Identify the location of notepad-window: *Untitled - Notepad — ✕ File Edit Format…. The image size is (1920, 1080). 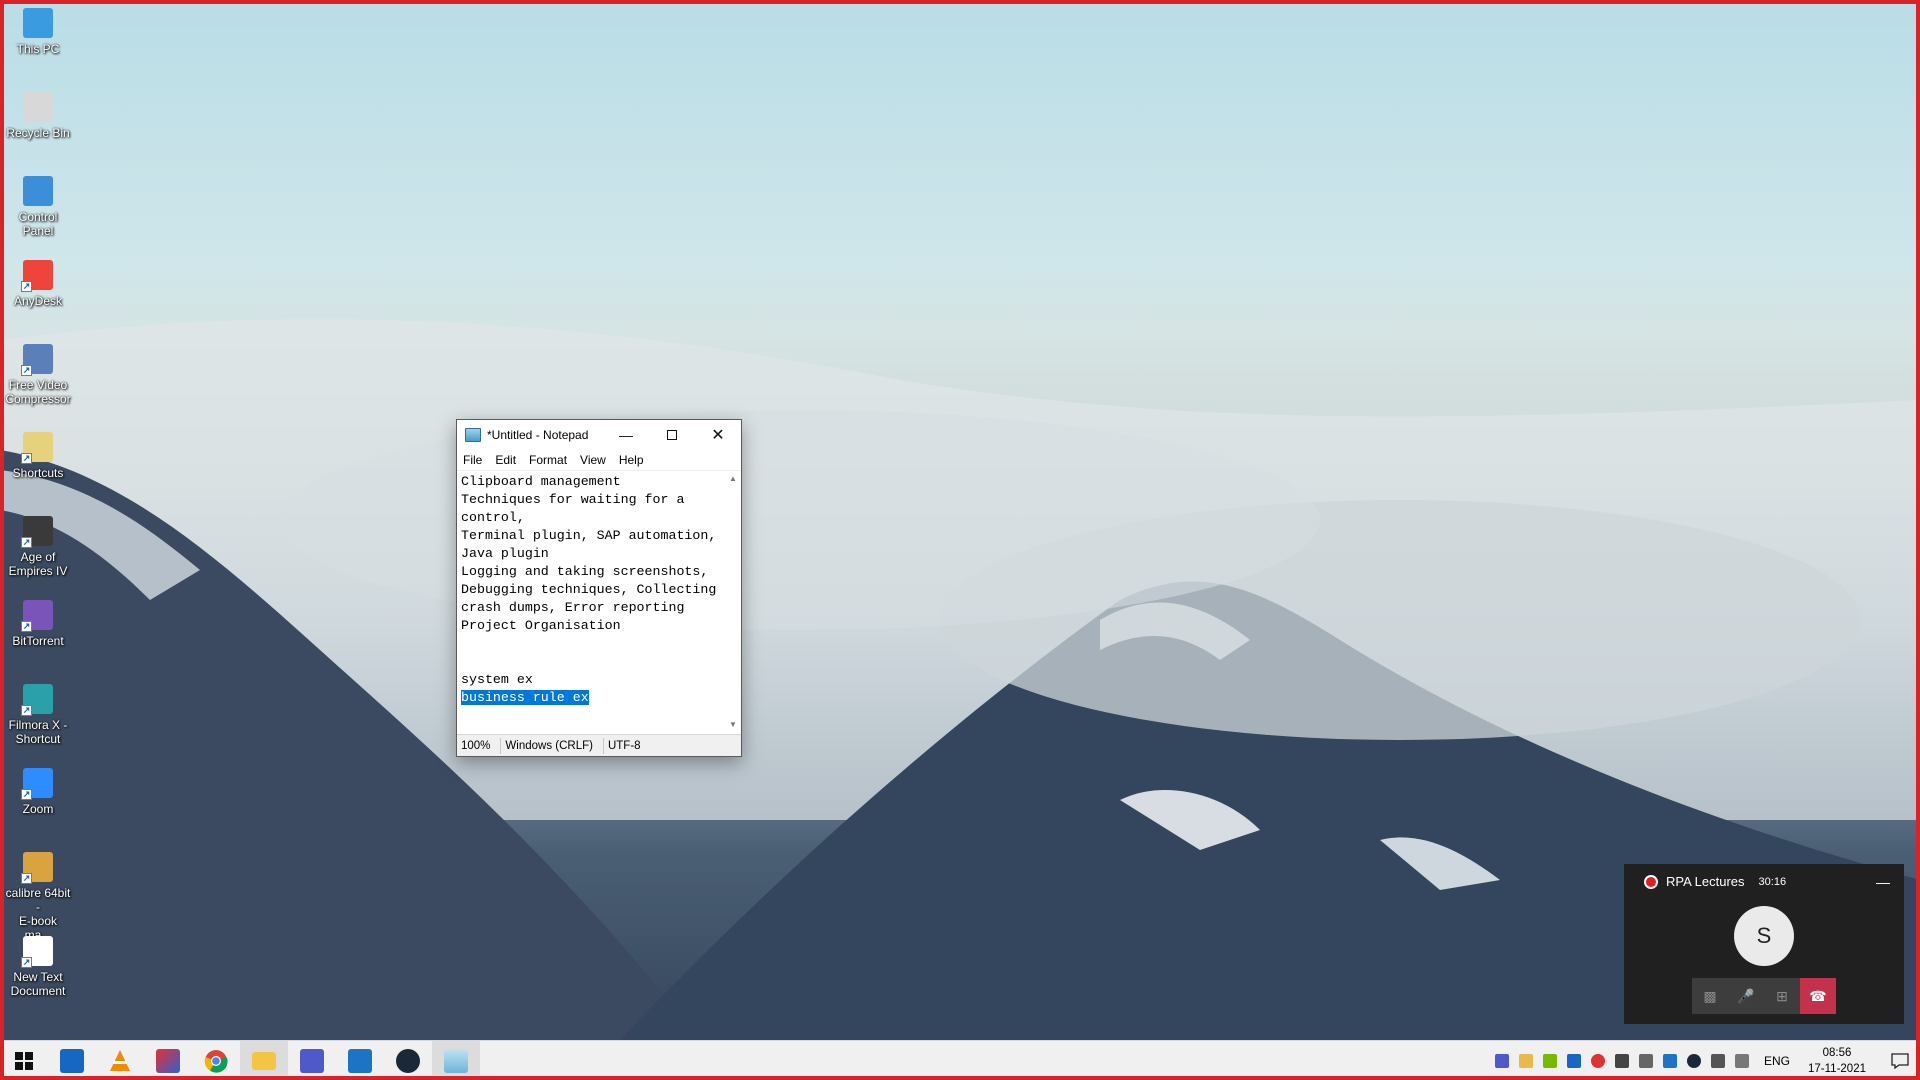
(599, 588).